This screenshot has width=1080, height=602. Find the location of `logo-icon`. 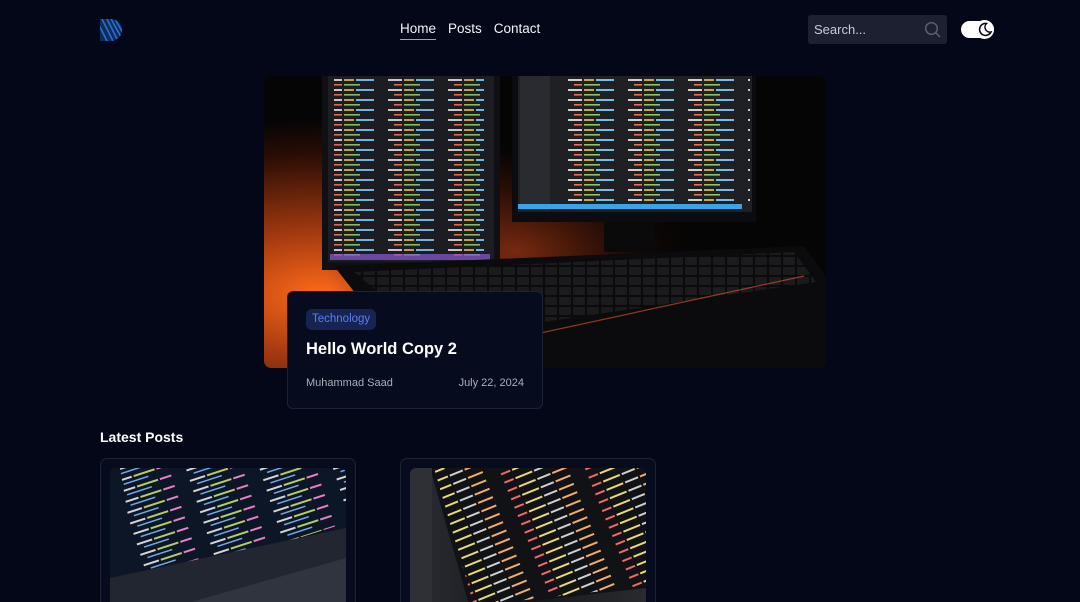

logo-icon is located at coordinates (111, 30).